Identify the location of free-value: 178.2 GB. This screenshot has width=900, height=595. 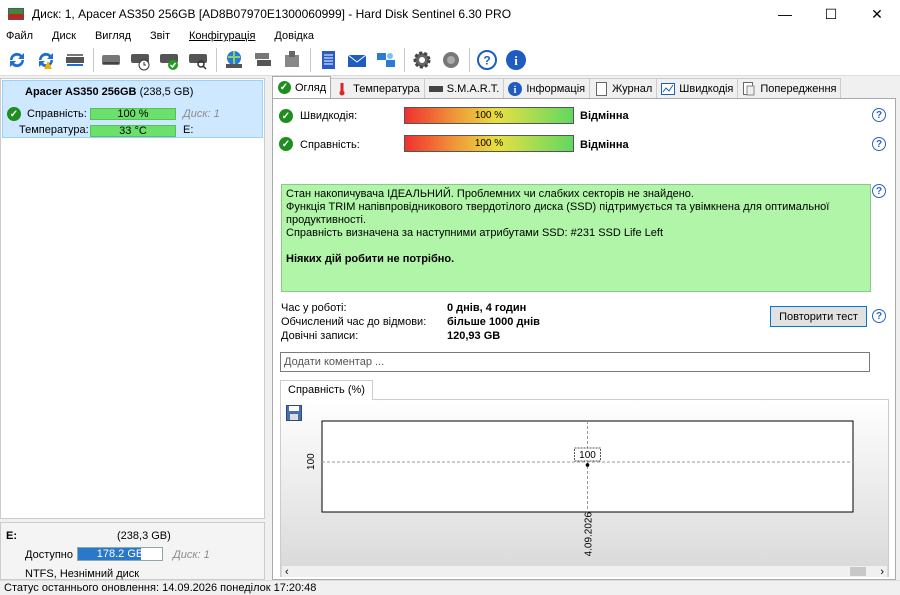
(120, 554).